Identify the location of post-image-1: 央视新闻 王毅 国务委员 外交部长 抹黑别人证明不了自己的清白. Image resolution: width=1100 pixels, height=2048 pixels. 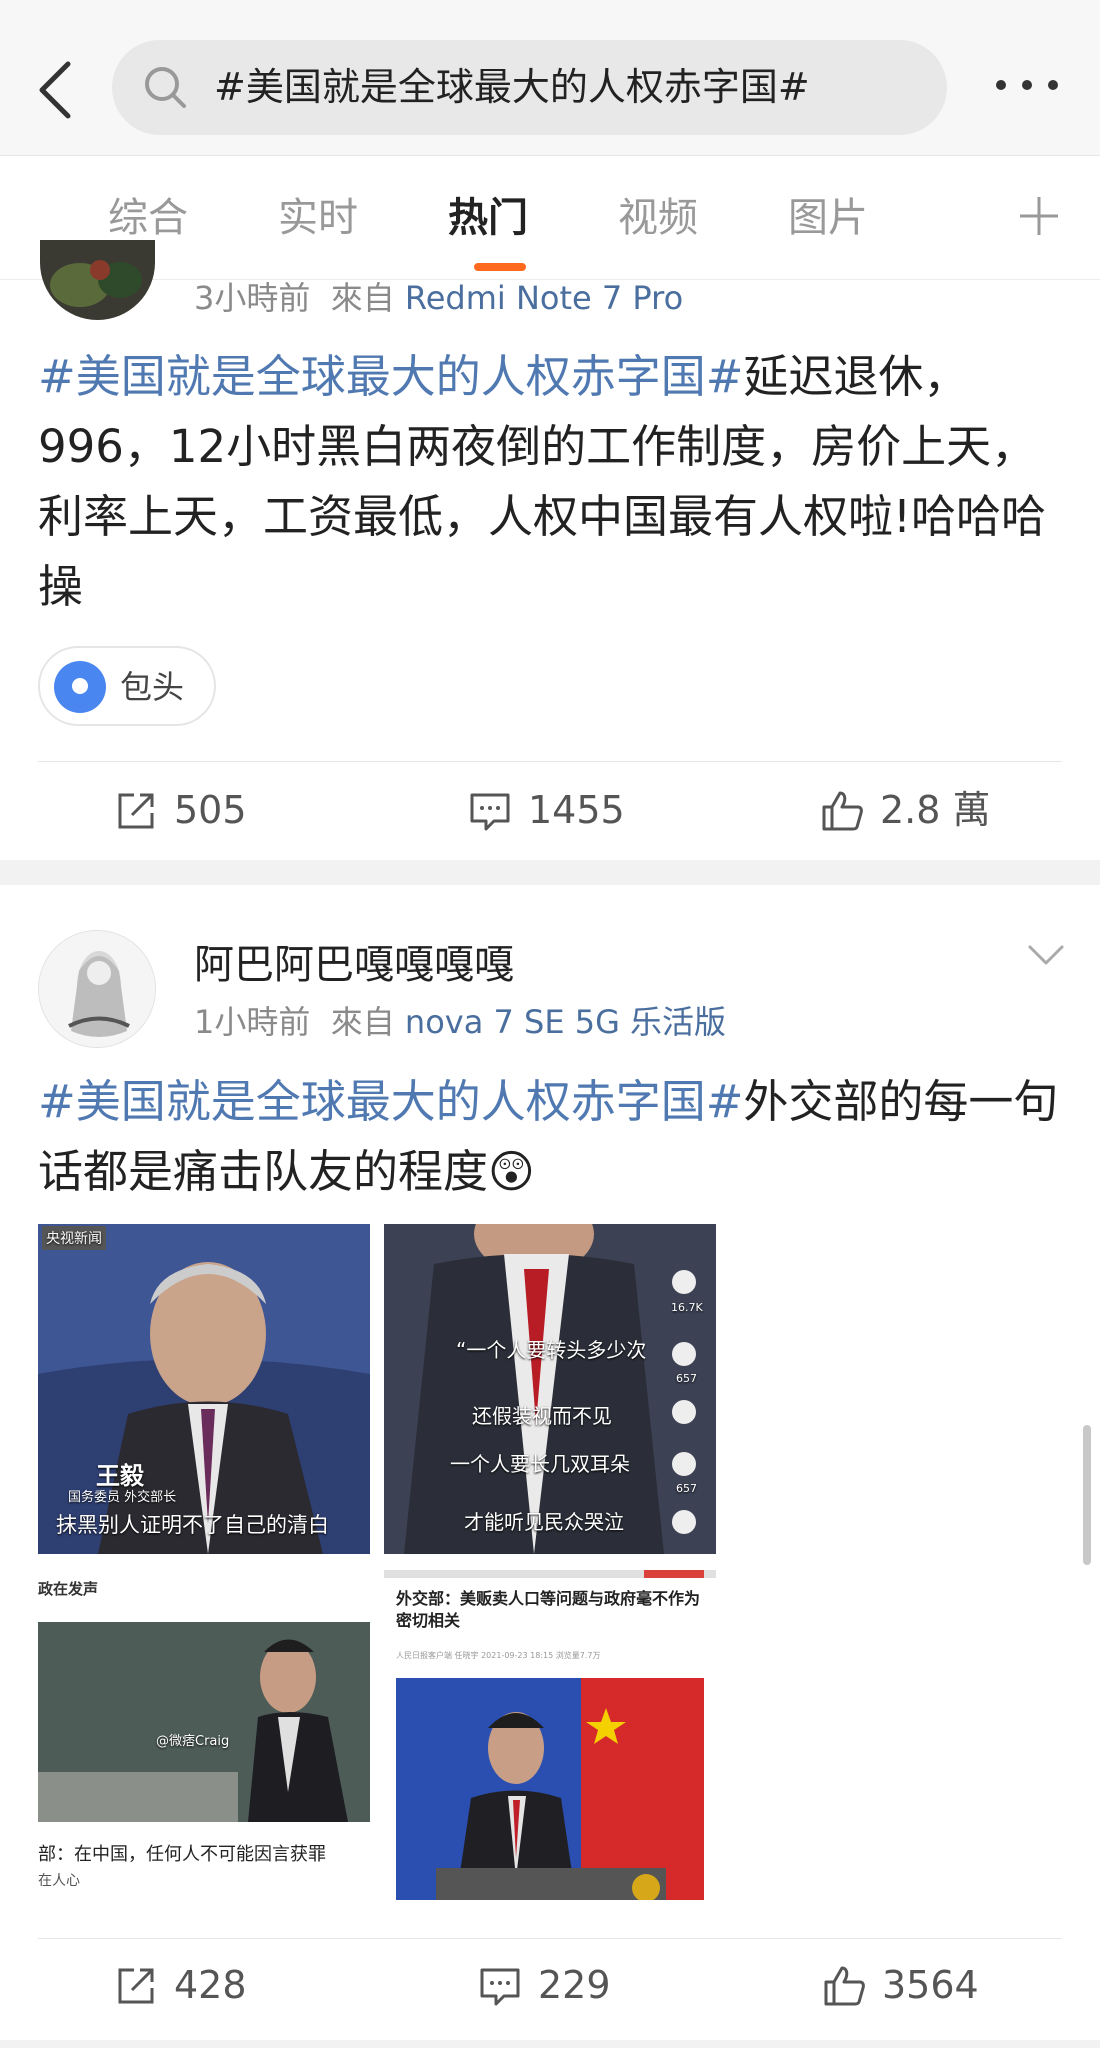
(204, 1389).